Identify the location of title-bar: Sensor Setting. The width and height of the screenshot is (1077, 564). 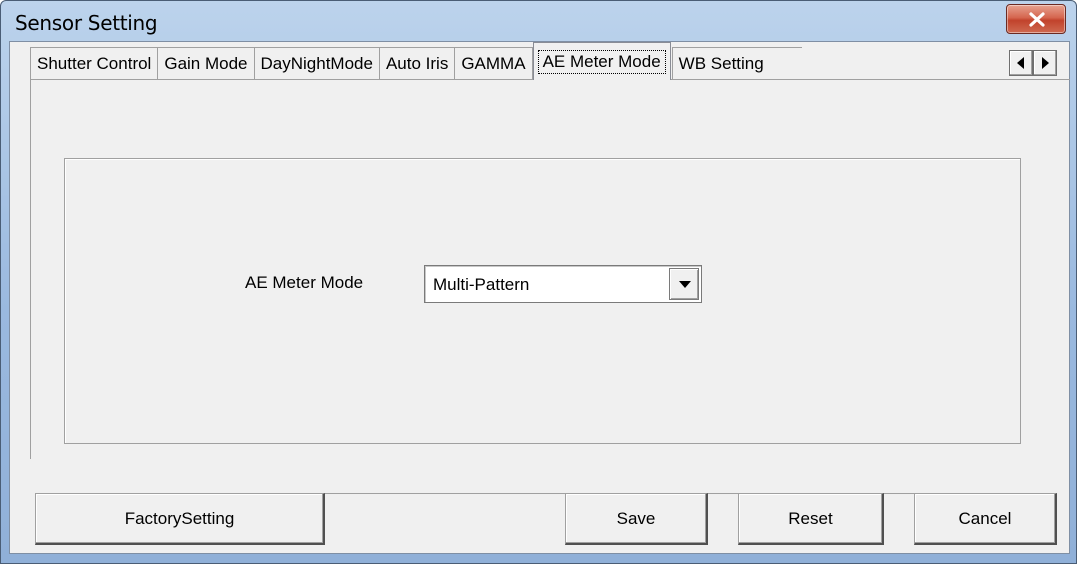
(538, 21).